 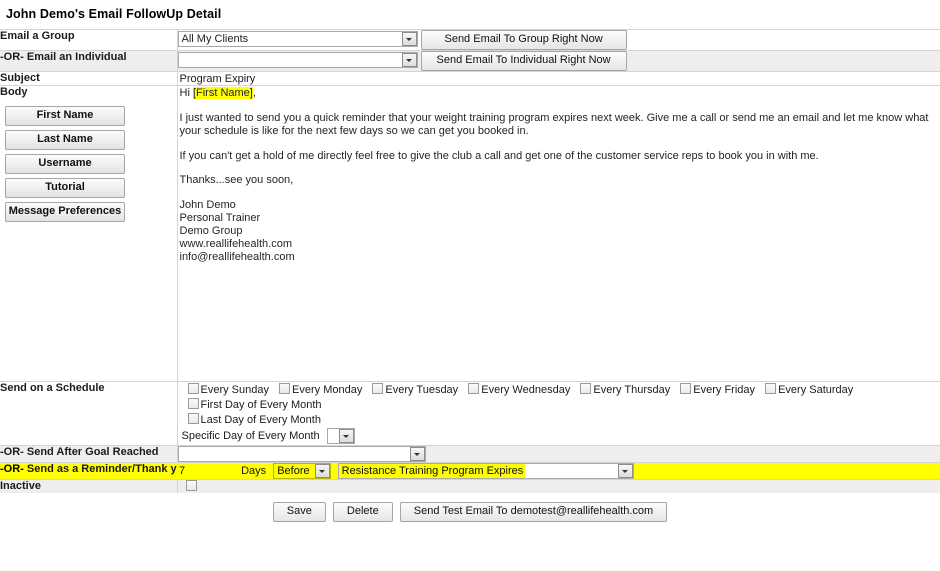 What do you see at coordinates (526, 390) in the screenshot?
I see `checkbox-label: Every Wednesday` at bounding box center [526, 390].